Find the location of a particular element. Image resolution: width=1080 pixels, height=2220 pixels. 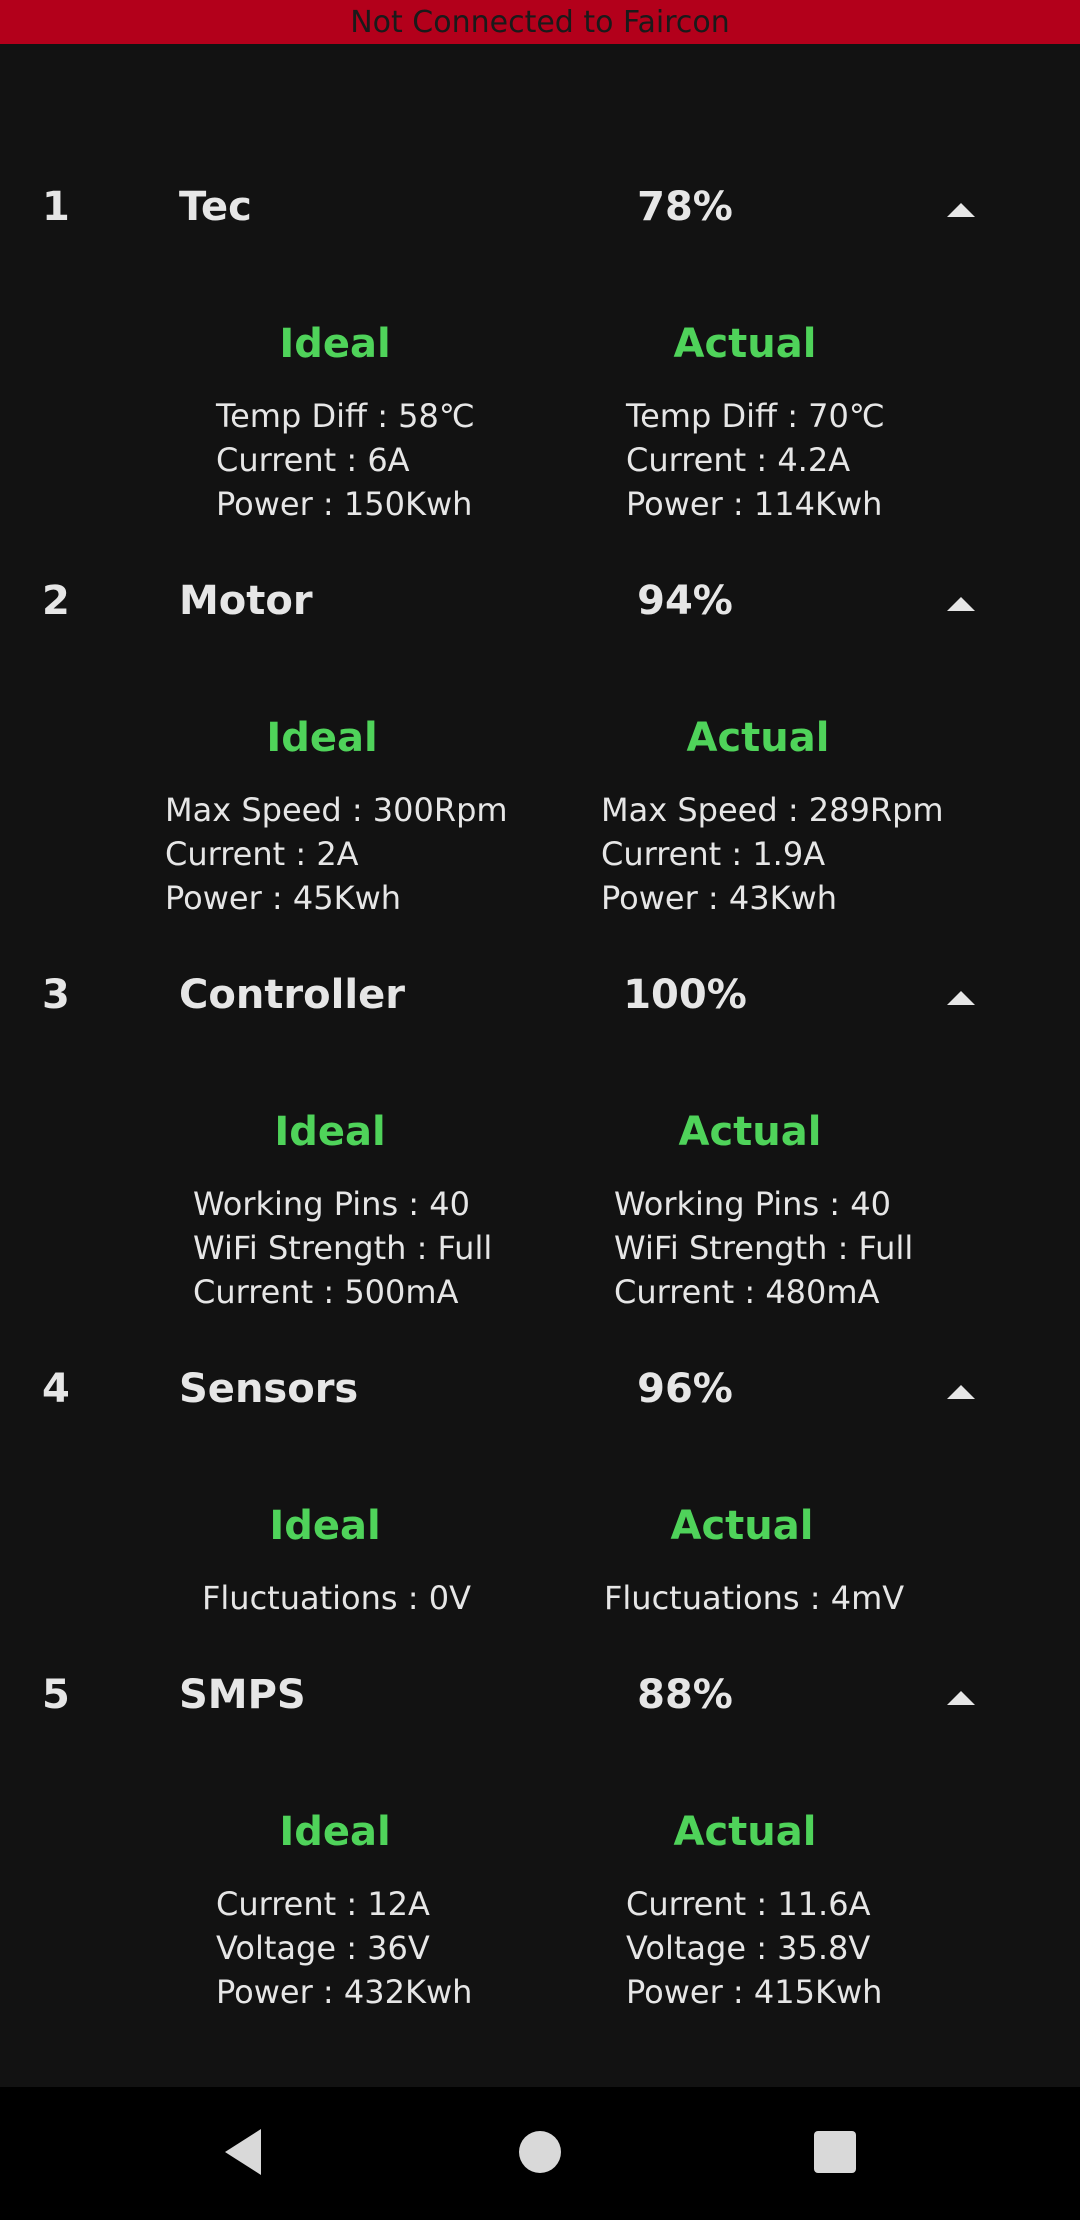

card-title: Tec is located at coordinates (215, 207).